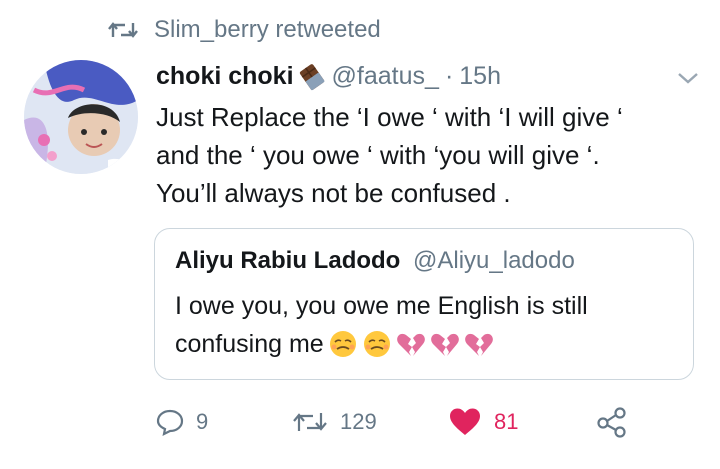 The height and width of the screenshot is (469, 720). I want to click on reply-button: 9, so click(182, 422).